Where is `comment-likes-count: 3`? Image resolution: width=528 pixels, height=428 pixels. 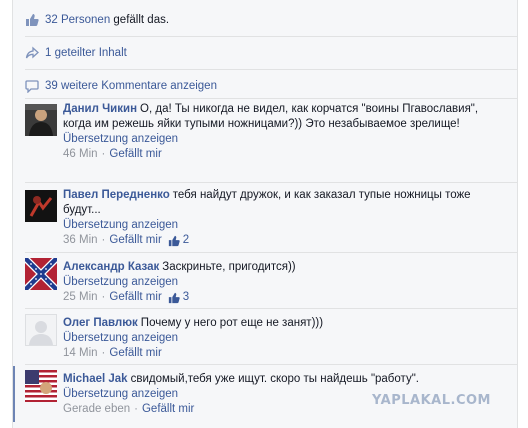 comment-likes-count: 3 is located at coordinates (178, 297).